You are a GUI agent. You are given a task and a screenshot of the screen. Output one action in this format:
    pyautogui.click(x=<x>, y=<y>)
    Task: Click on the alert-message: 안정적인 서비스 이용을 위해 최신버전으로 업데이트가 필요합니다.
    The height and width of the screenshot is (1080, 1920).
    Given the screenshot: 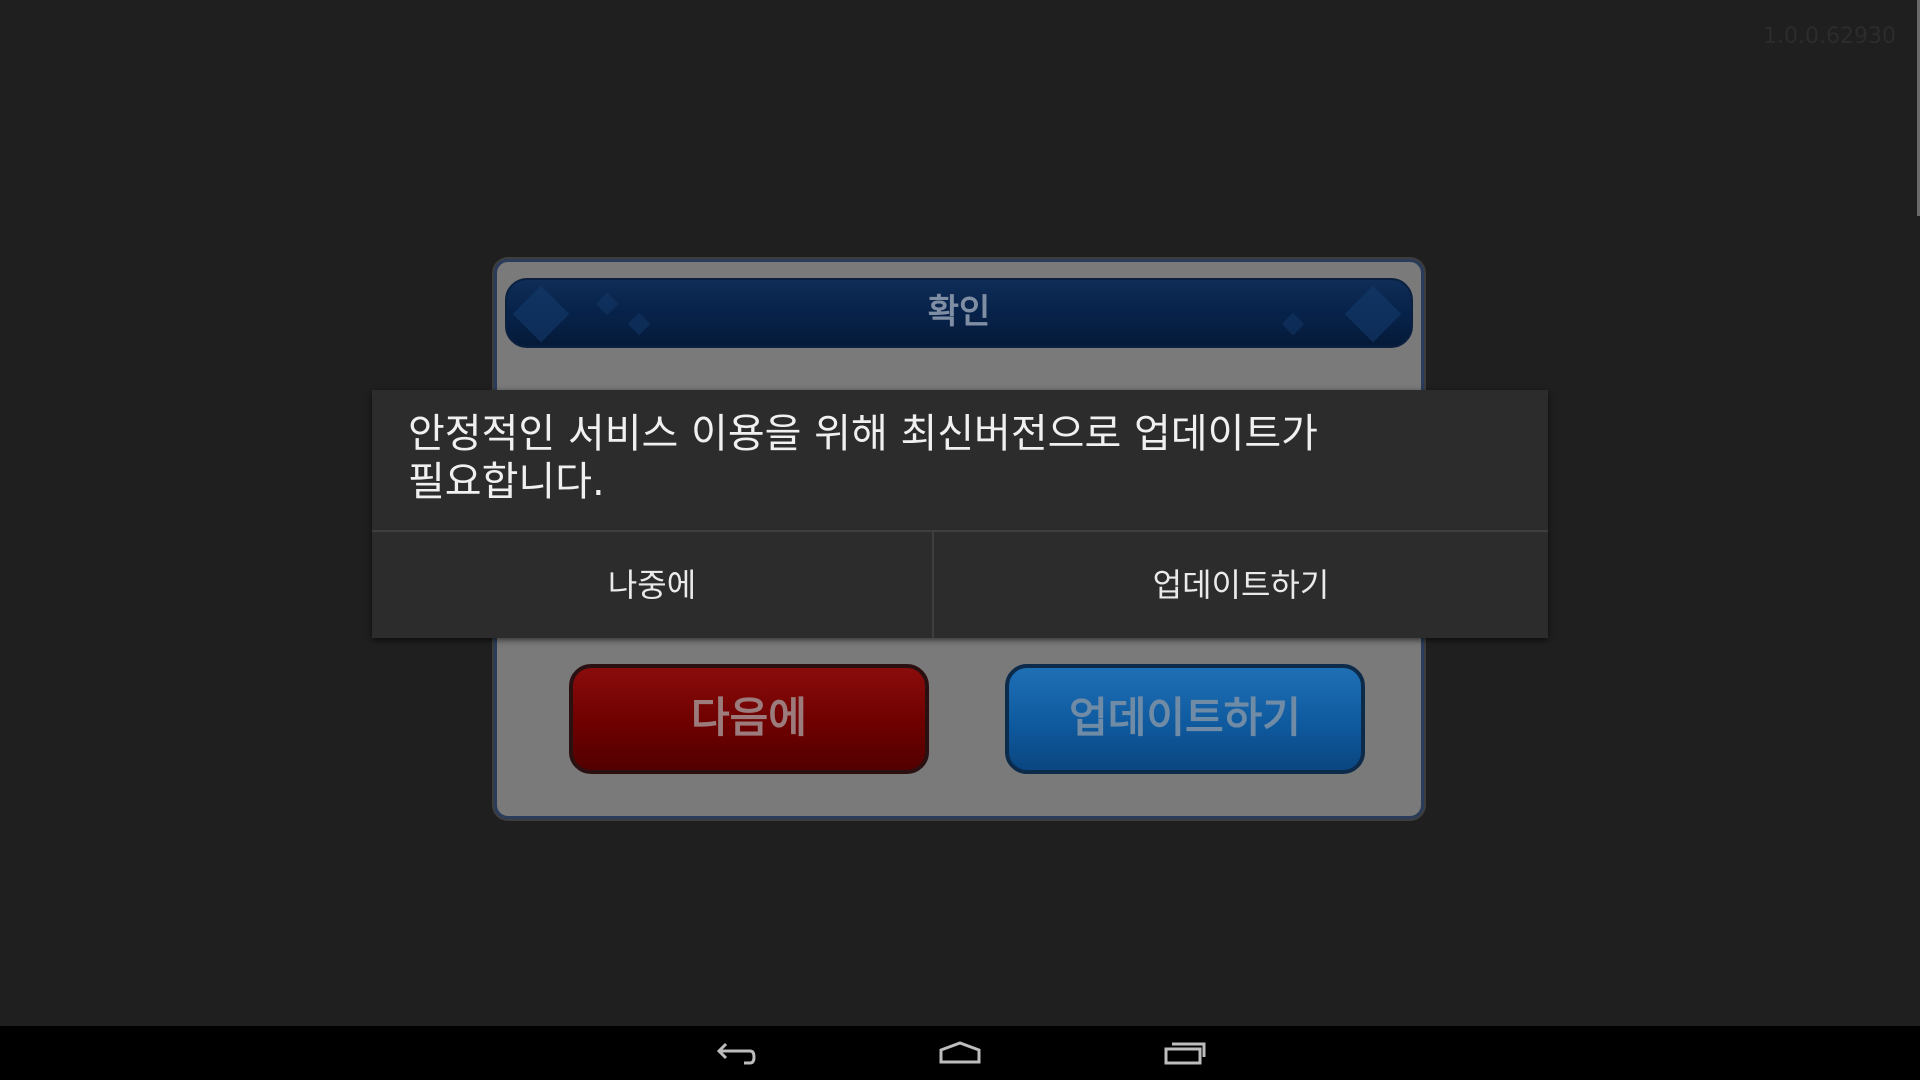 What is the action you would take?
    pyautogui.click(x=863, y=458)
    